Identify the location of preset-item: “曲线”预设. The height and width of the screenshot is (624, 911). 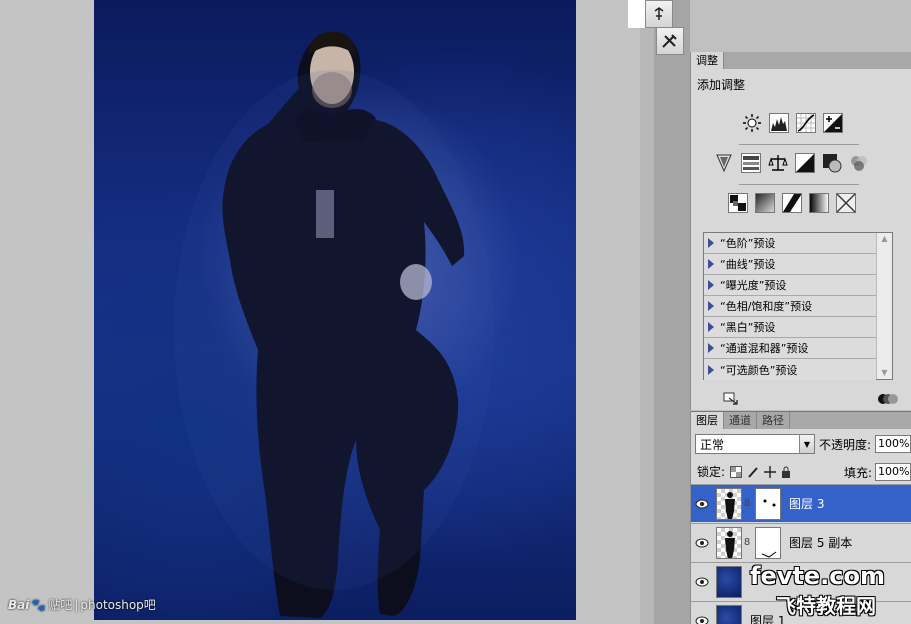
(790, 264).